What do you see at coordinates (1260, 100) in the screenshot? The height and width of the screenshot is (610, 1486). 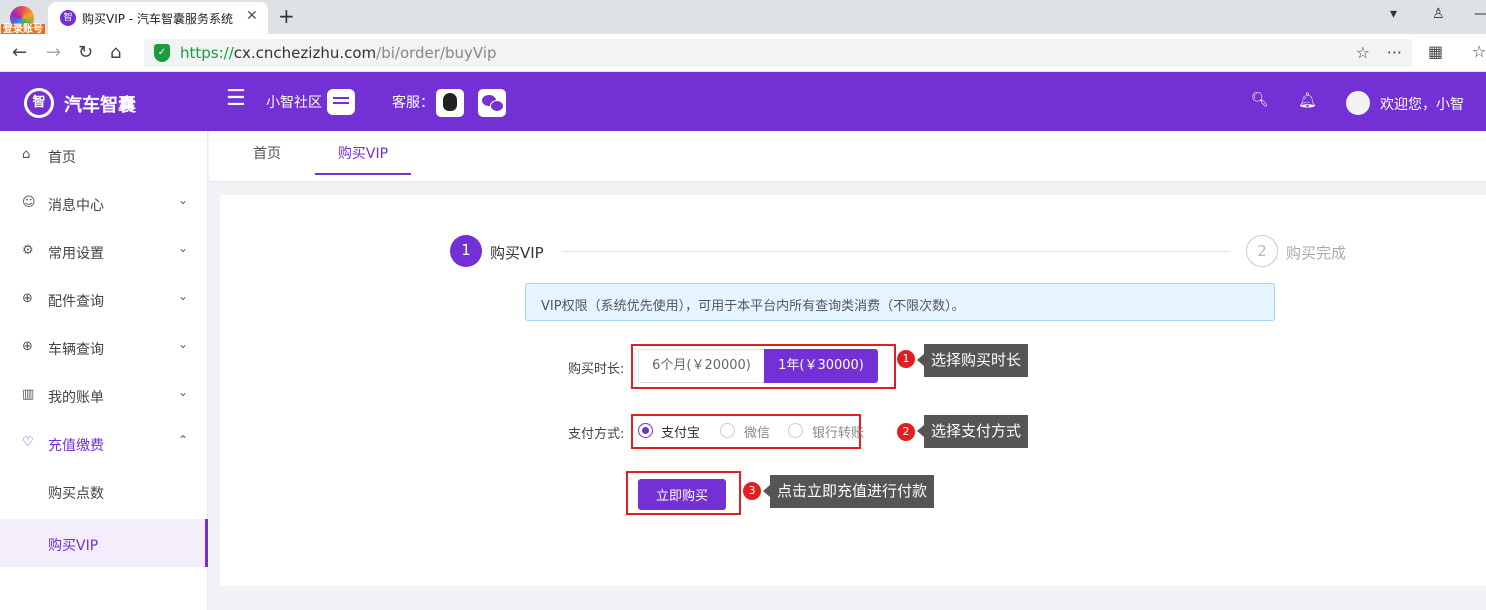 I see `search-icon: 🔍︎` at bounding box center [1260, 100].